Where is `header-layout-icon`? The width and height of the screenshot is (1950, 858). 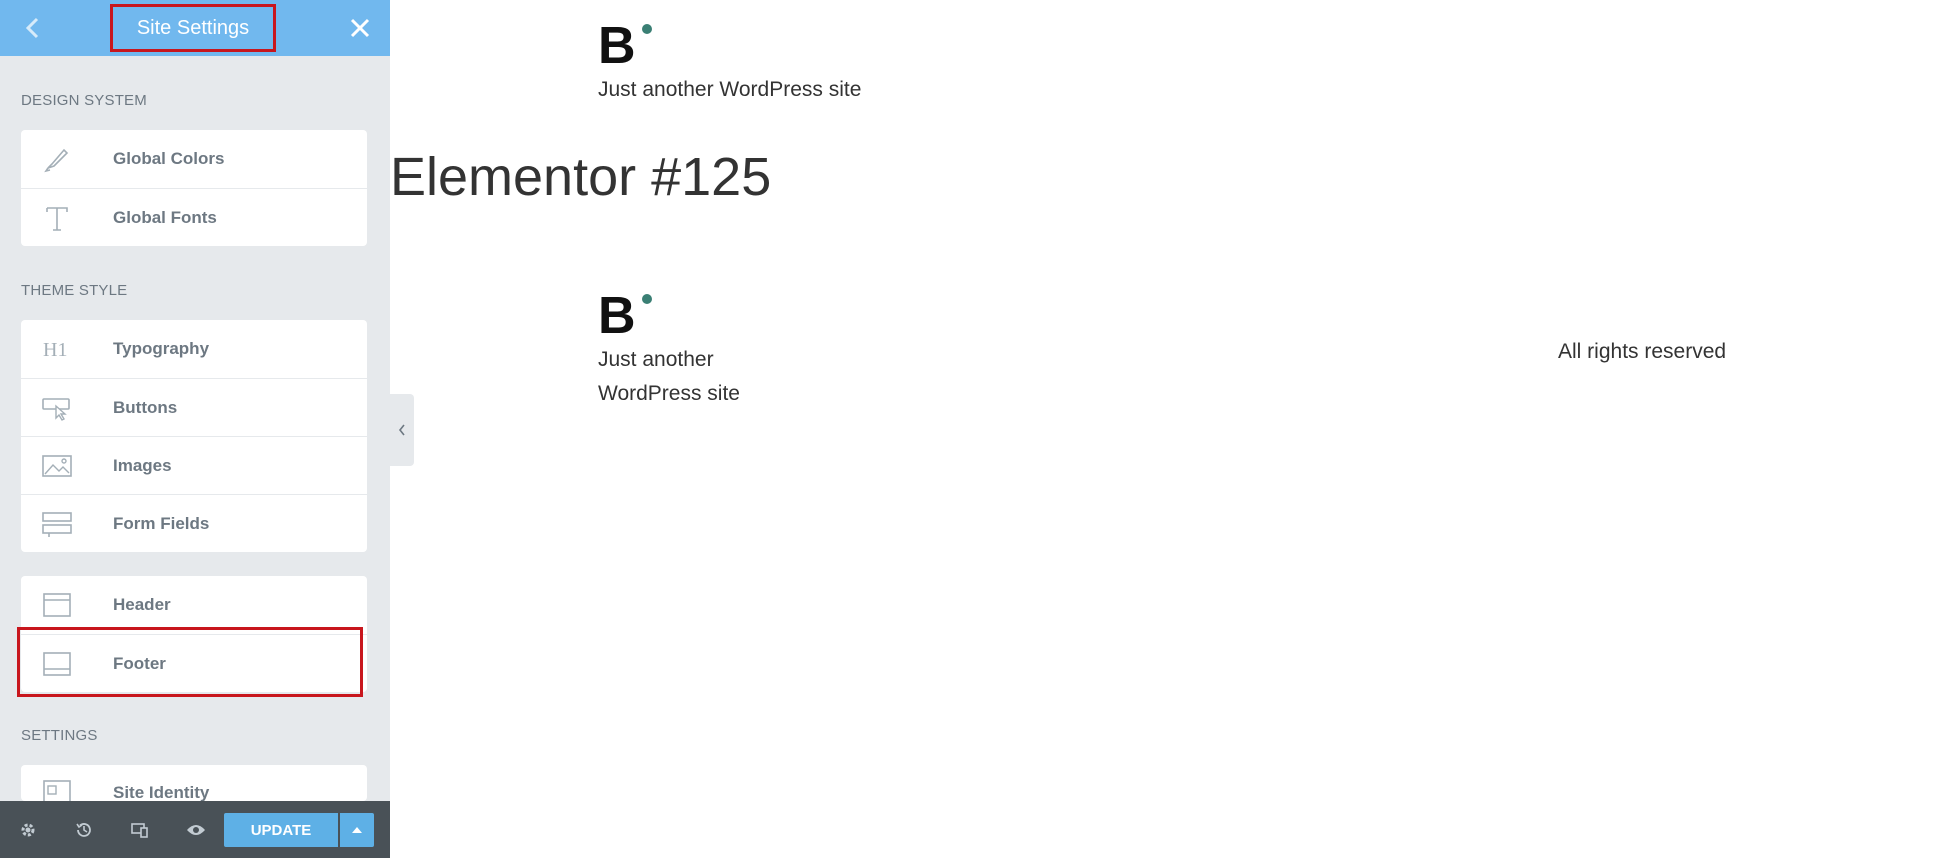
header-layout-icon is located at coordinates (57, 605).